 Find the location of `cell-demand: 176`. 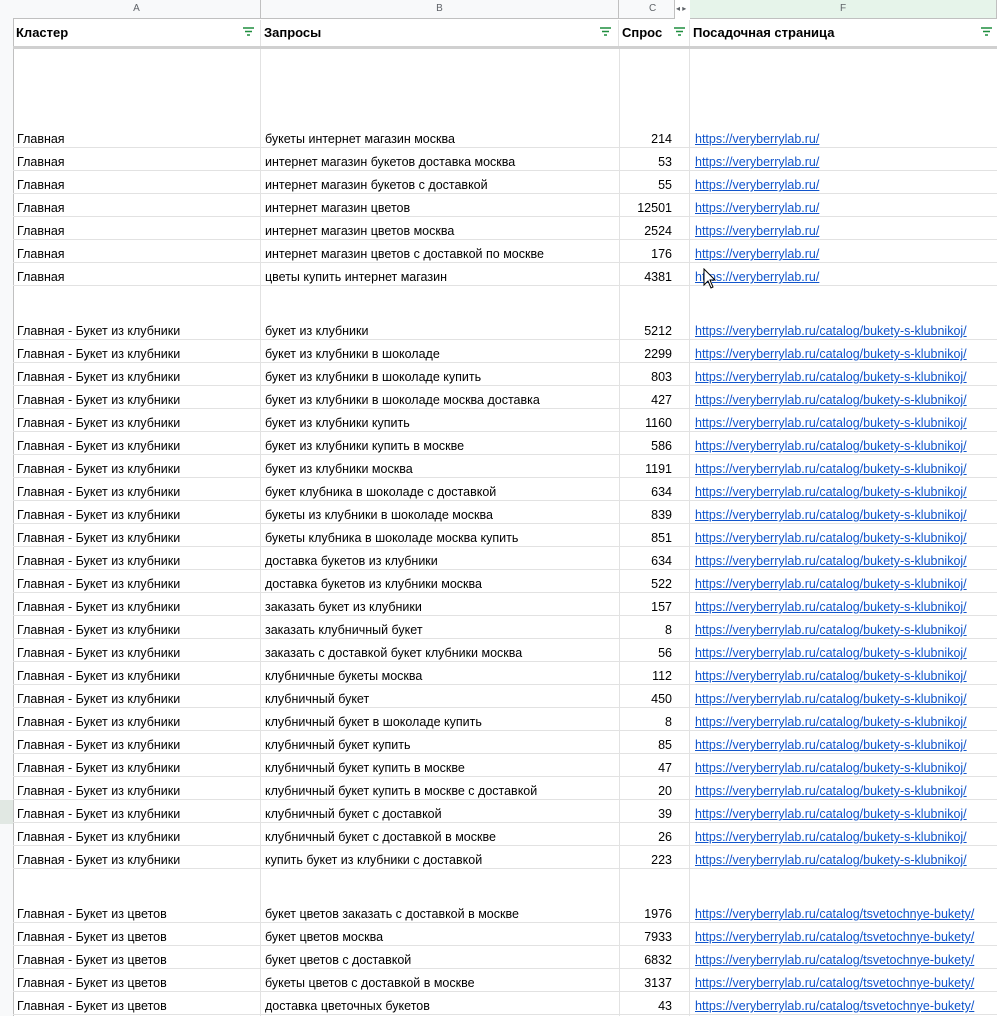

cell-demand: 176 is located at coordinates (646, 251).